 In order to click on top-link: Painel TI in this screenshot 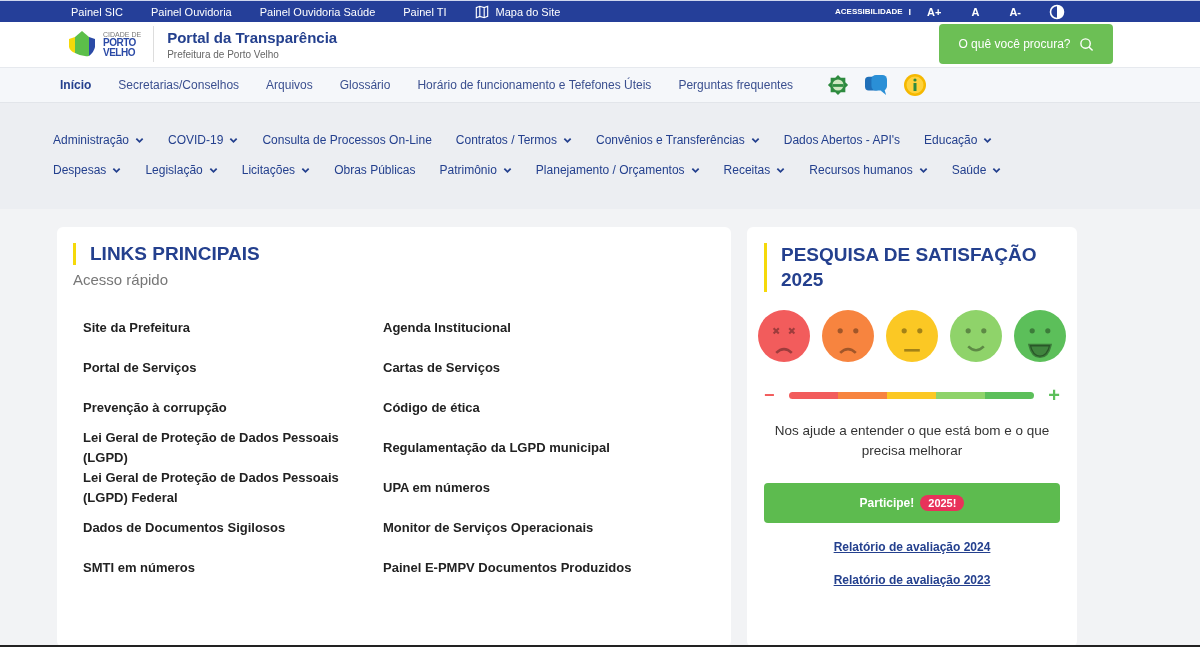, I will do `click(425, 11)`.